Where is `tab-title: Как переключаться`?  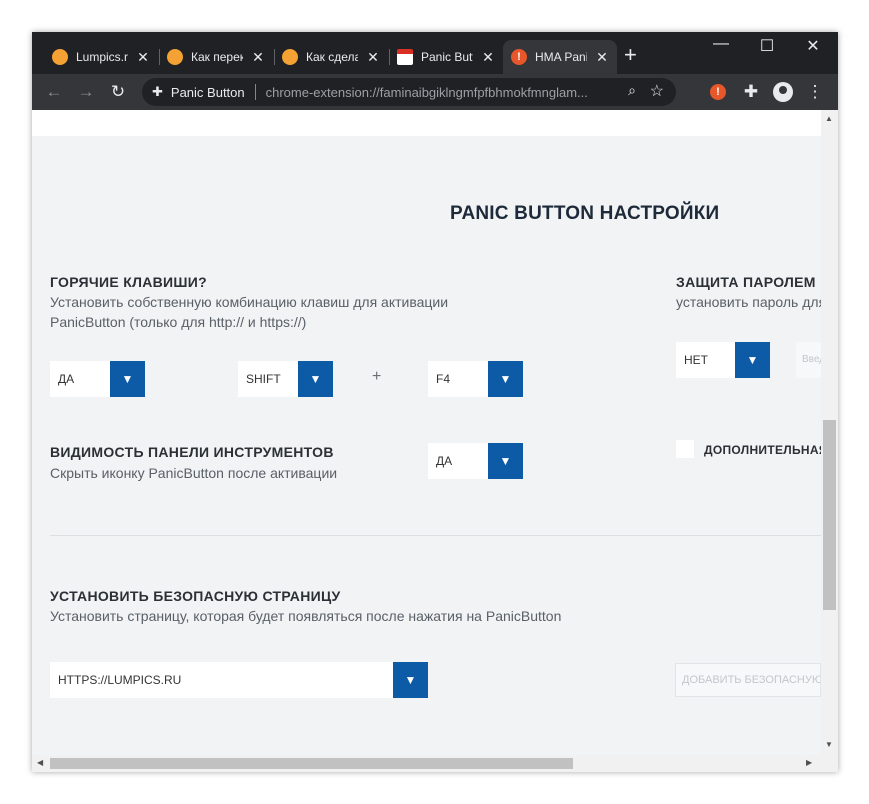 tab-title: Как переключаться is located at coordinates (217, 57).